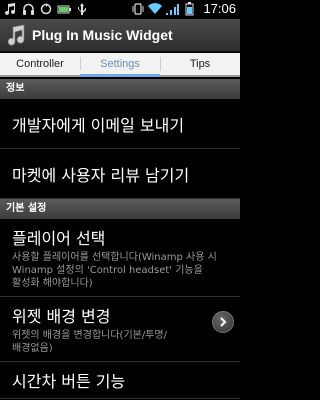 The image size is (320, 400). What do you see at coordinates (32, 348) in the screenshot?
I see `summary-line: 배경없음)` at bounding box center [32, 348].